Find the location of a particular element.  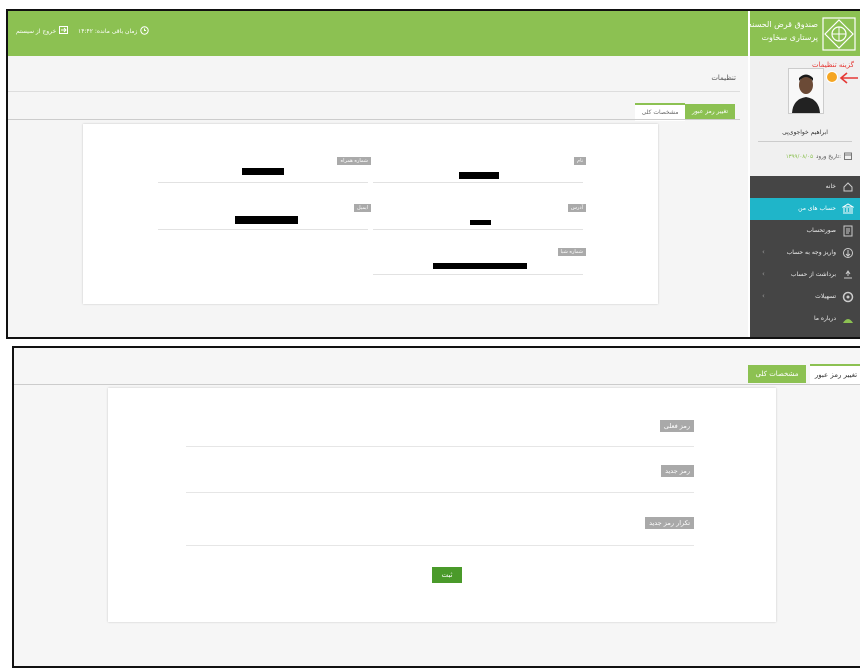

new-password-label: رمز جدید is located at coordinates (677, 471).